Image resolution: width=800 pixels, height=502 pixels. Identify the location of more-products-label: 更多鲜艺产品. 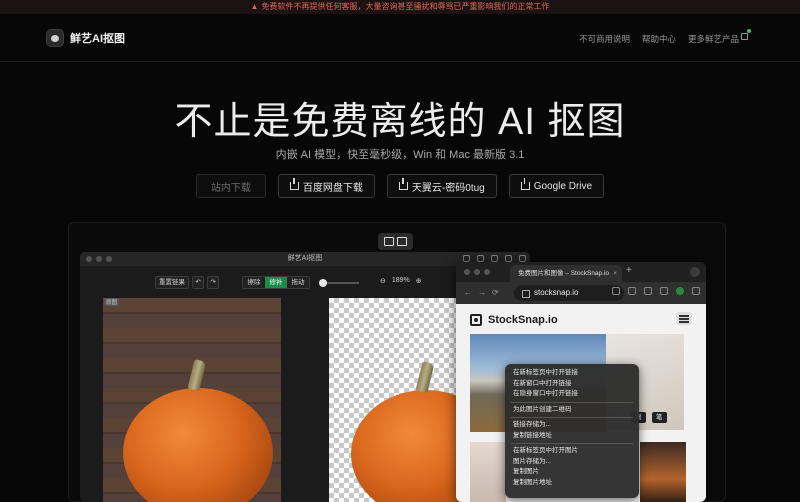
(713, 39).